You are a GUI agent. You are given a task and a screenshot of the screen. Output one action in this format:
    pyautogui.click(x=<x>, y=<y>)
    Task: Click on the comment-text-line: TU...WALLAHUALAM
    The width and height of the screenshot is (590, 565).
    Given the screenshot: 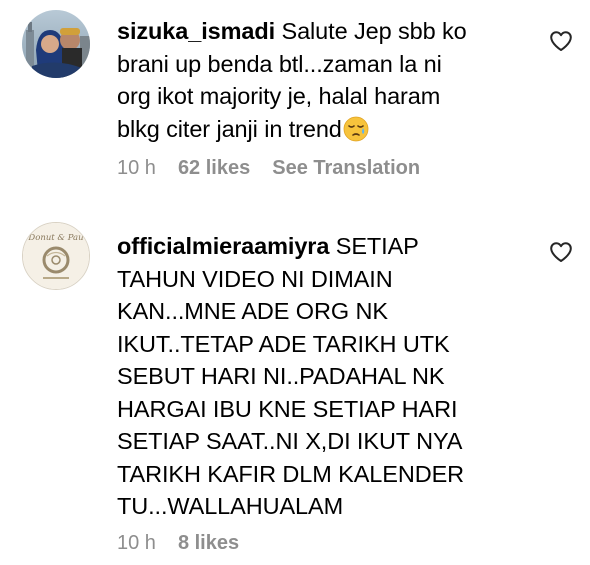 What is the action you would take?
    pyautogui.click(x=230, y=506)
    